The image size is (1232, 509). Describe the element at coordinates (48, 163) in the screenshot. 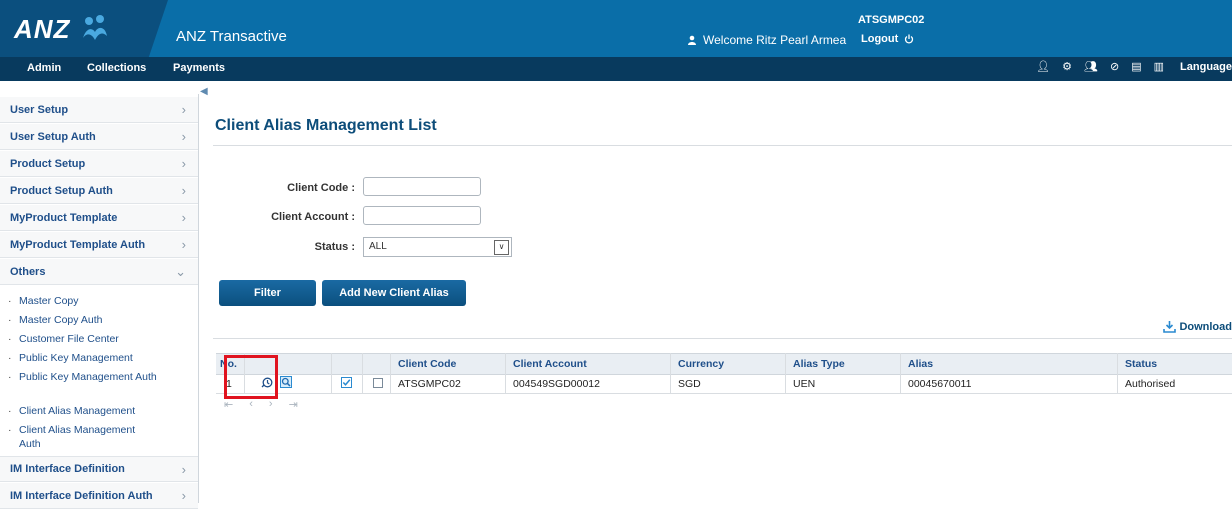

I see `sidebar-item-label: Product Setup` at that location.